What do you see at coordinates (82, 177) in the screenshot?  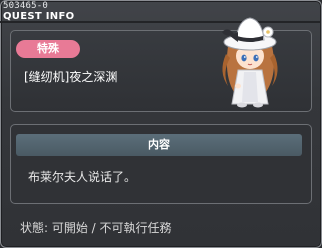 I see `quest-description: 布莱尔夫人说话了。` at bounding box center [82, 177].